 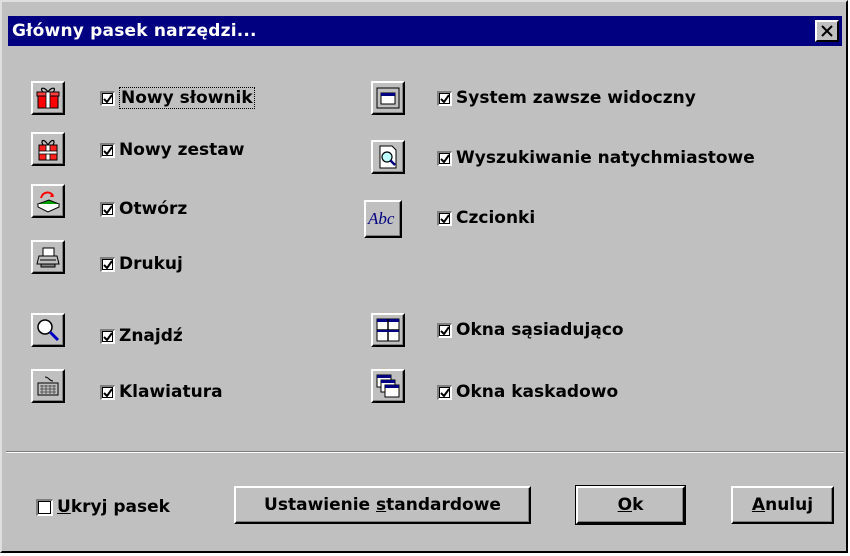 I want to click on tile-windows-icon, so click(x=388, y=330).